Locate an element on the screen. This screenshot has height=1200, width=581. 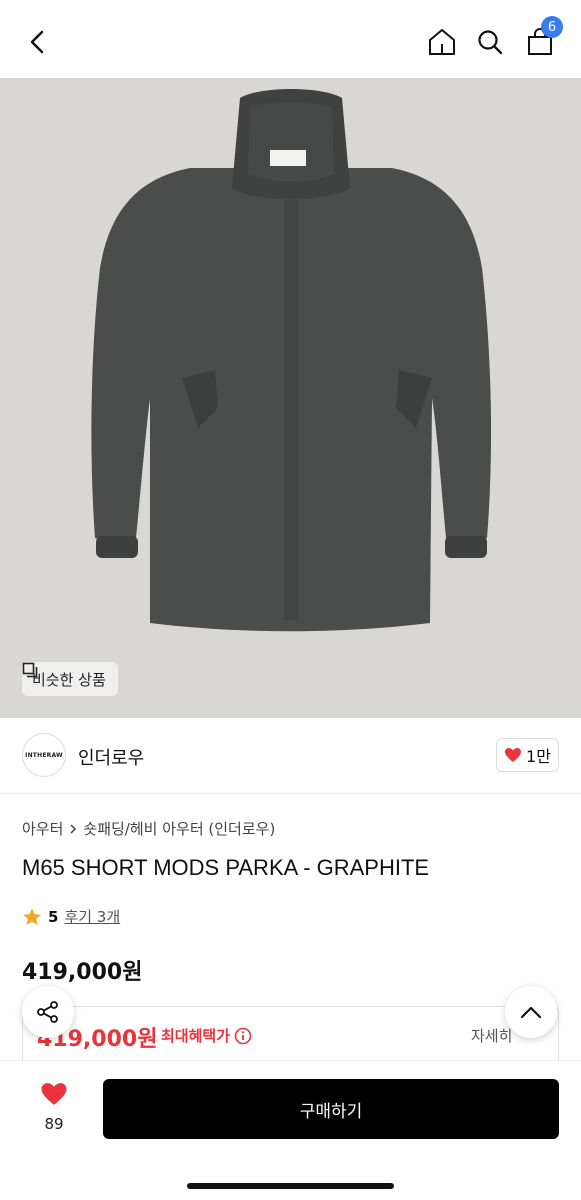
back-button is located at coordinates (38, 42).